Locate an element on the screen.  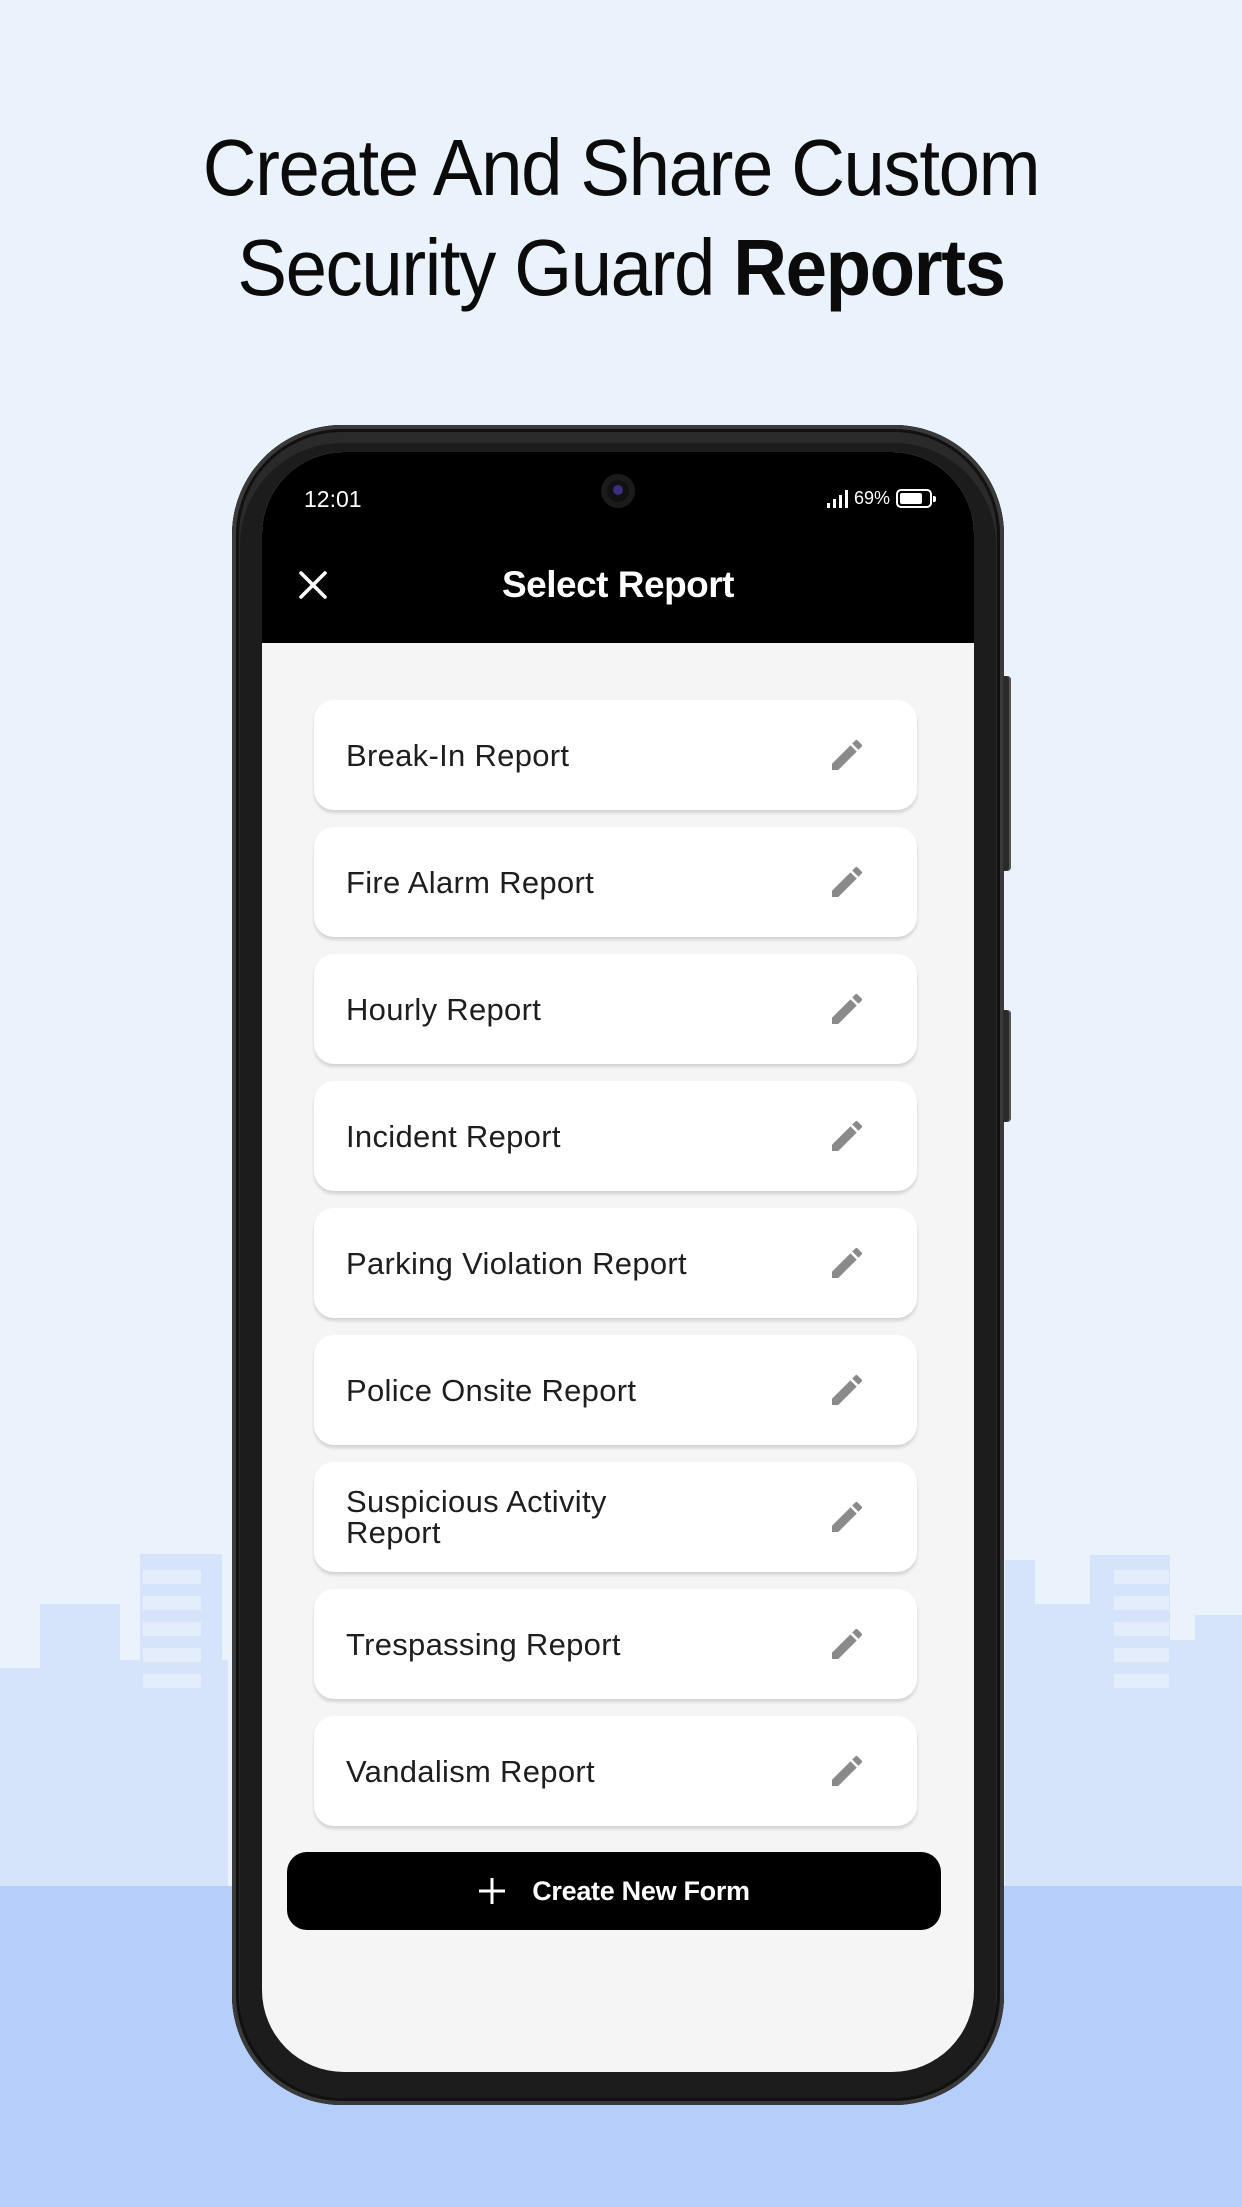
report-list-item: Hourly Report is located at coordinates (615, 1009).